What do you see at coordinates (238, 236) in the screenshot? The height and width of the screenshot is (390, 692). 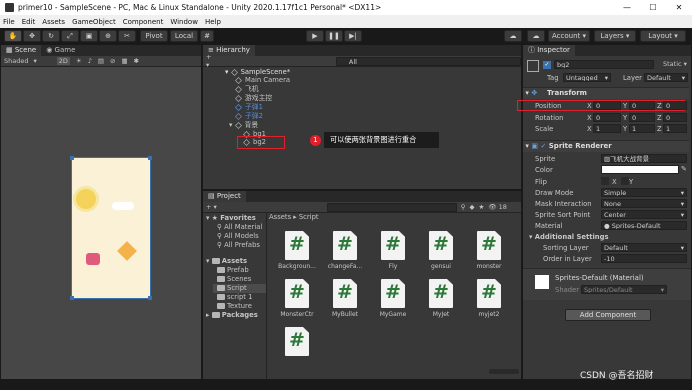 I see `tree-all-models: ⚲ All Models` at bounding box center [238, 236].